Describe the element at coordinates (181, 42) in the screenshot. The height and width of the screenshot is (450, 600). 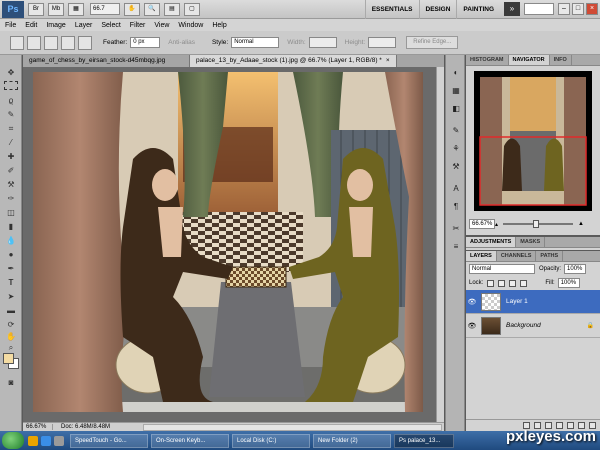
I see `antialias-checkbox: Anti-alias` at that location.